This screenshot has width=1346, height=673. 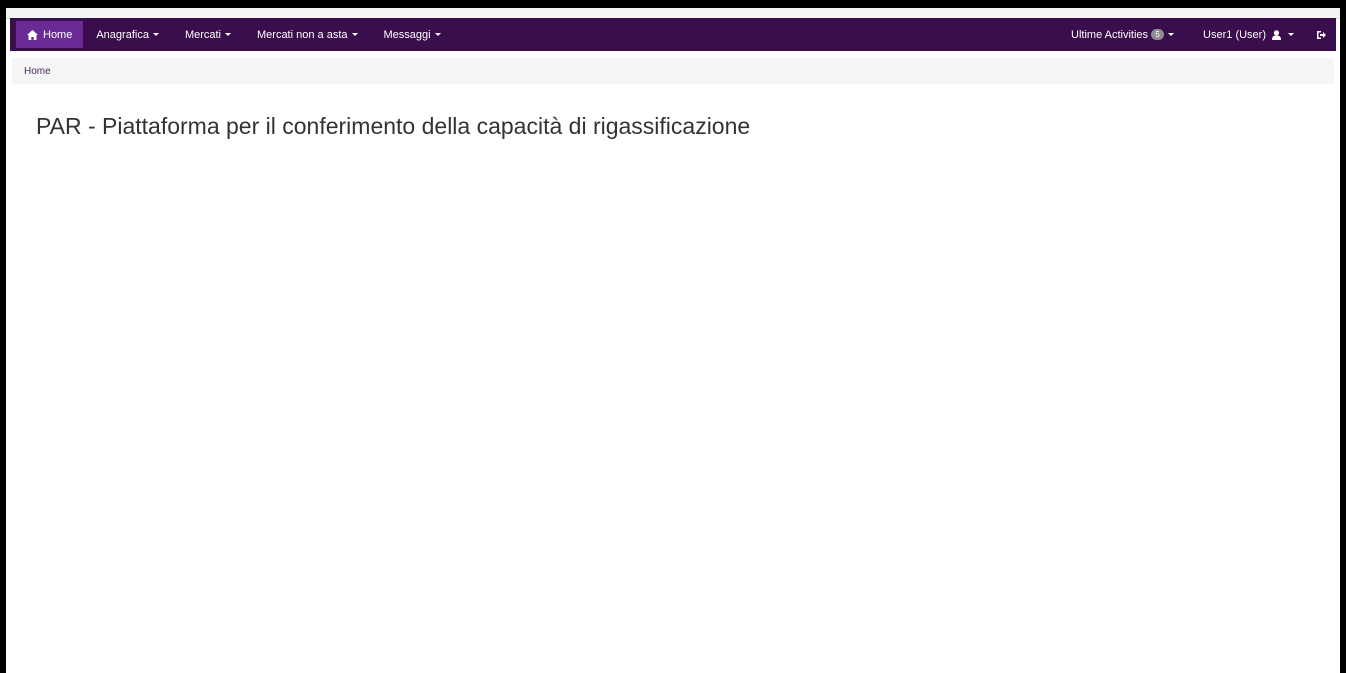 I want to click on logout-icon, so click(x=1321, y=35).